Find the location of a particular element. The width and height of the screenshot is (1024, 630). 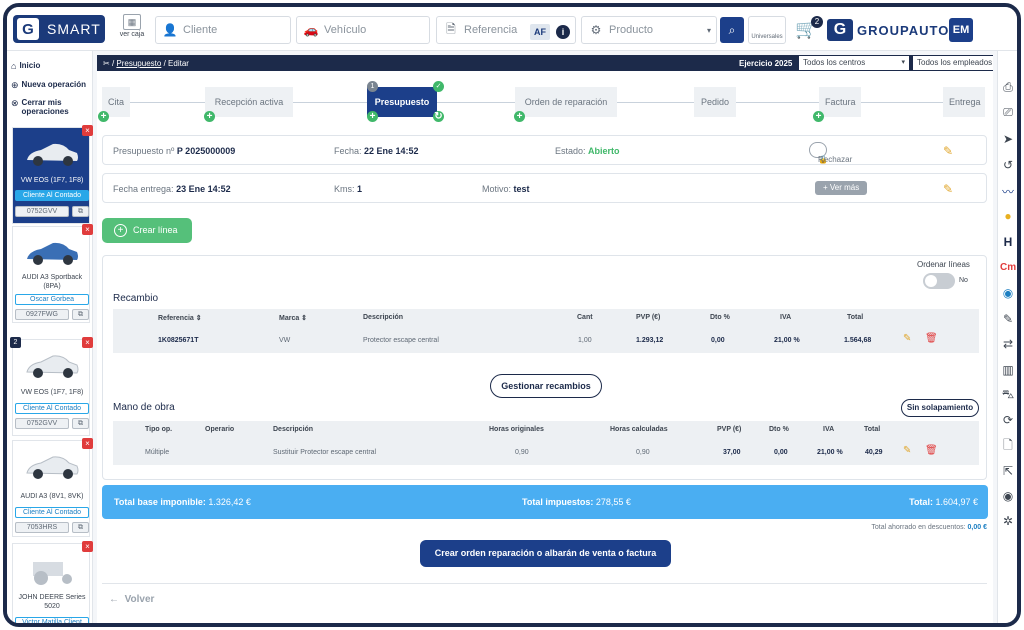

producto-field: ⚙ Producto ▾ is located at coordinates (649, 30).